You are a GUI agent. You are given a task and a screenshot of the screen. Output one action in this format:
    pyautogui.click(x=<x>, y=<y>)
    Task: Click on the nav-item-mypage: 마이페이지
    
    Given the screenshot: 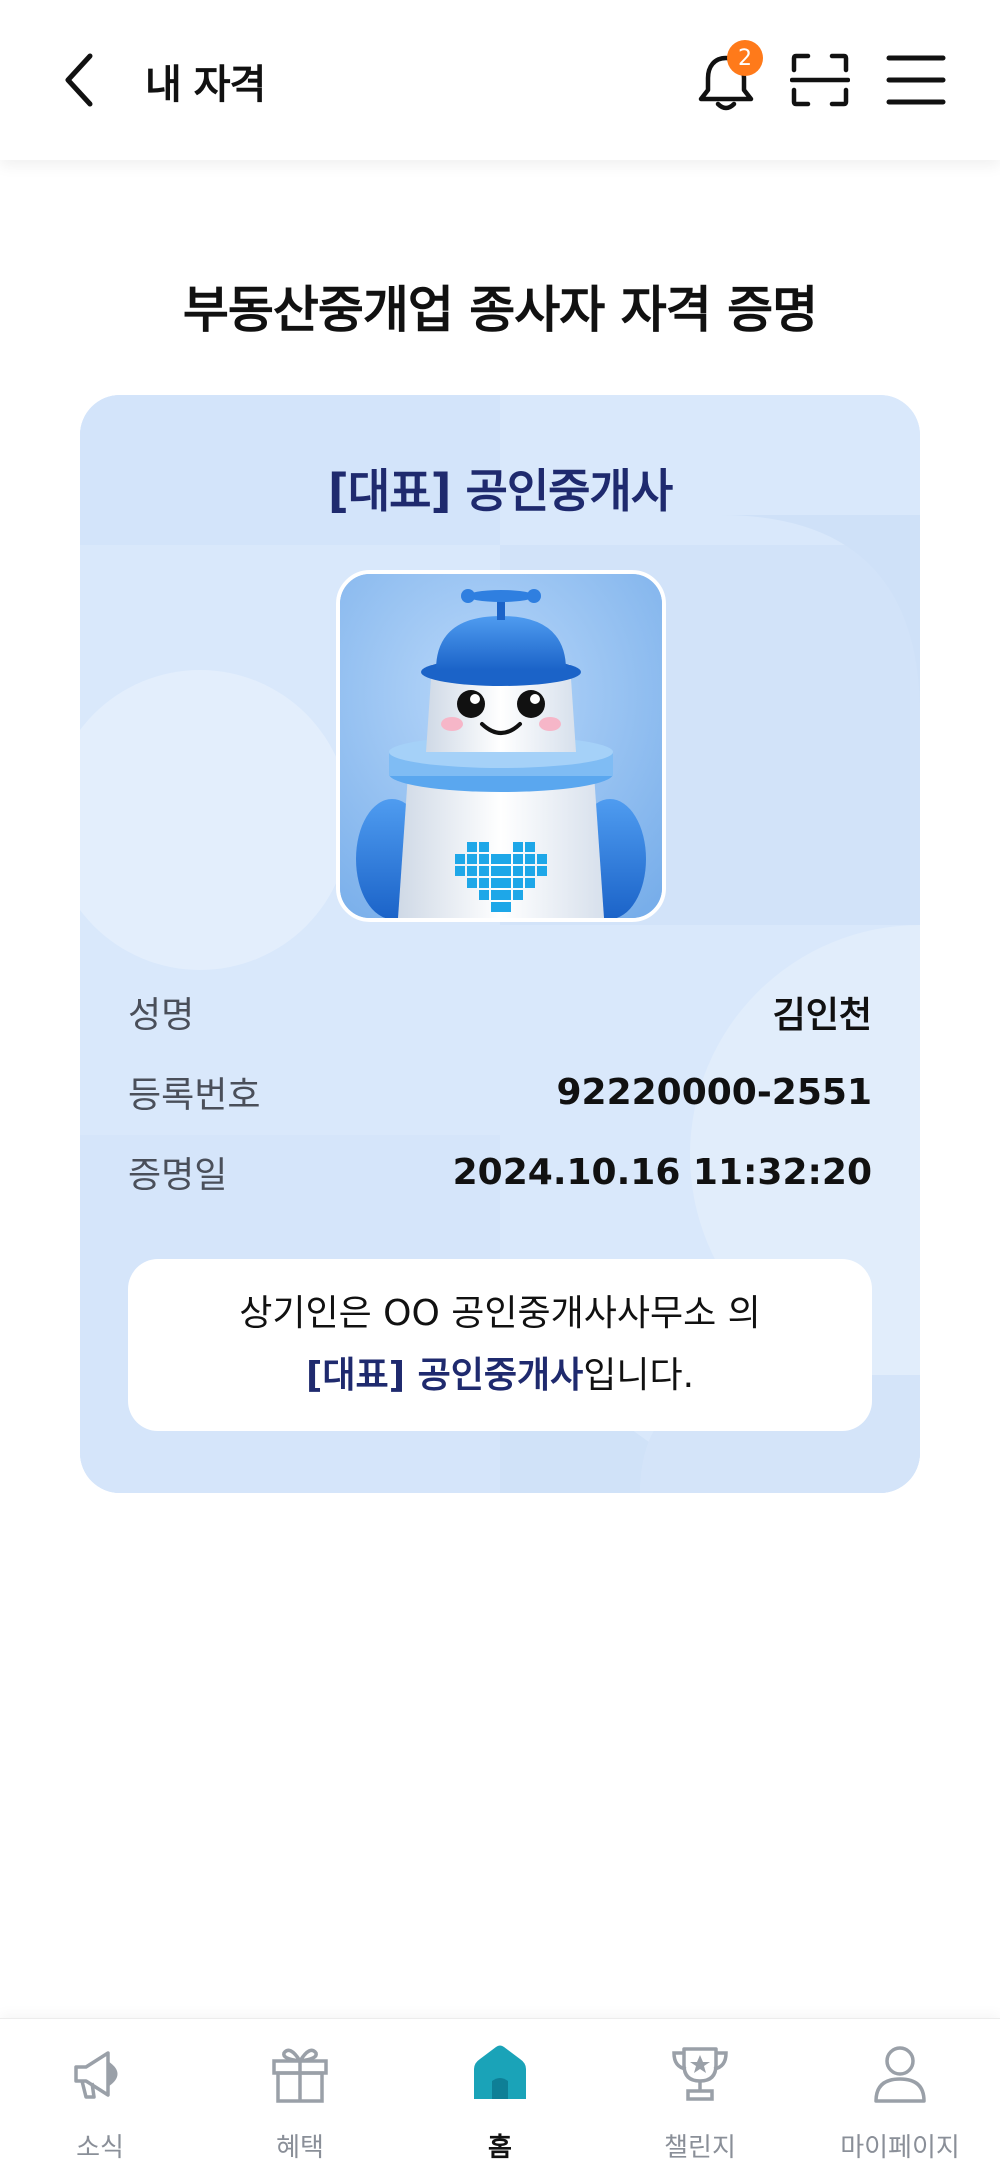 What is the action you would take?
    pyautogui.click(x=900, y=2092)
    